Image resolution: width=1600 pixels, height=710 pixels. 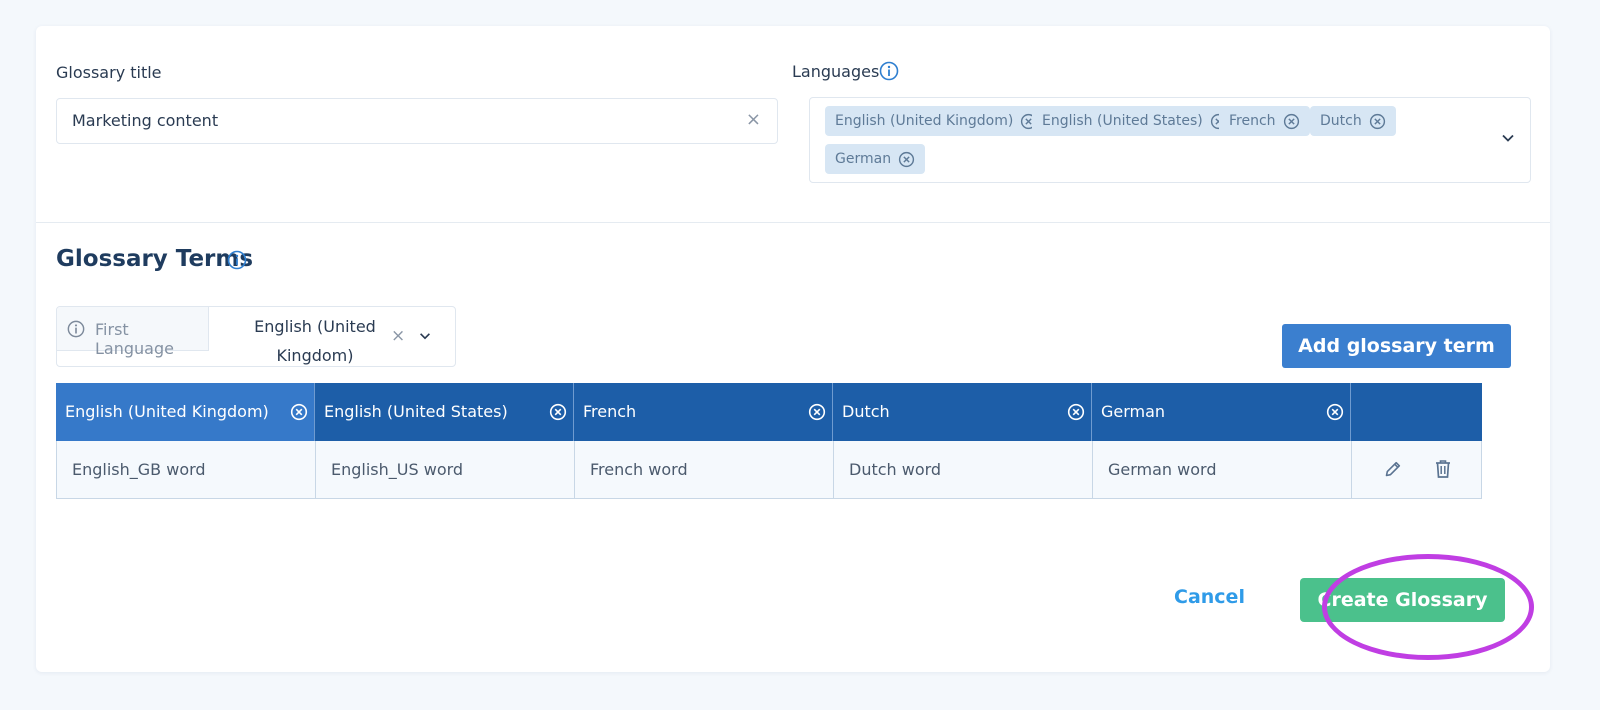 What do you see at coordinates (109, 72) in the screenshot?
I see `glossary-title-label: Glossary title` at bounding box center [109, 72].